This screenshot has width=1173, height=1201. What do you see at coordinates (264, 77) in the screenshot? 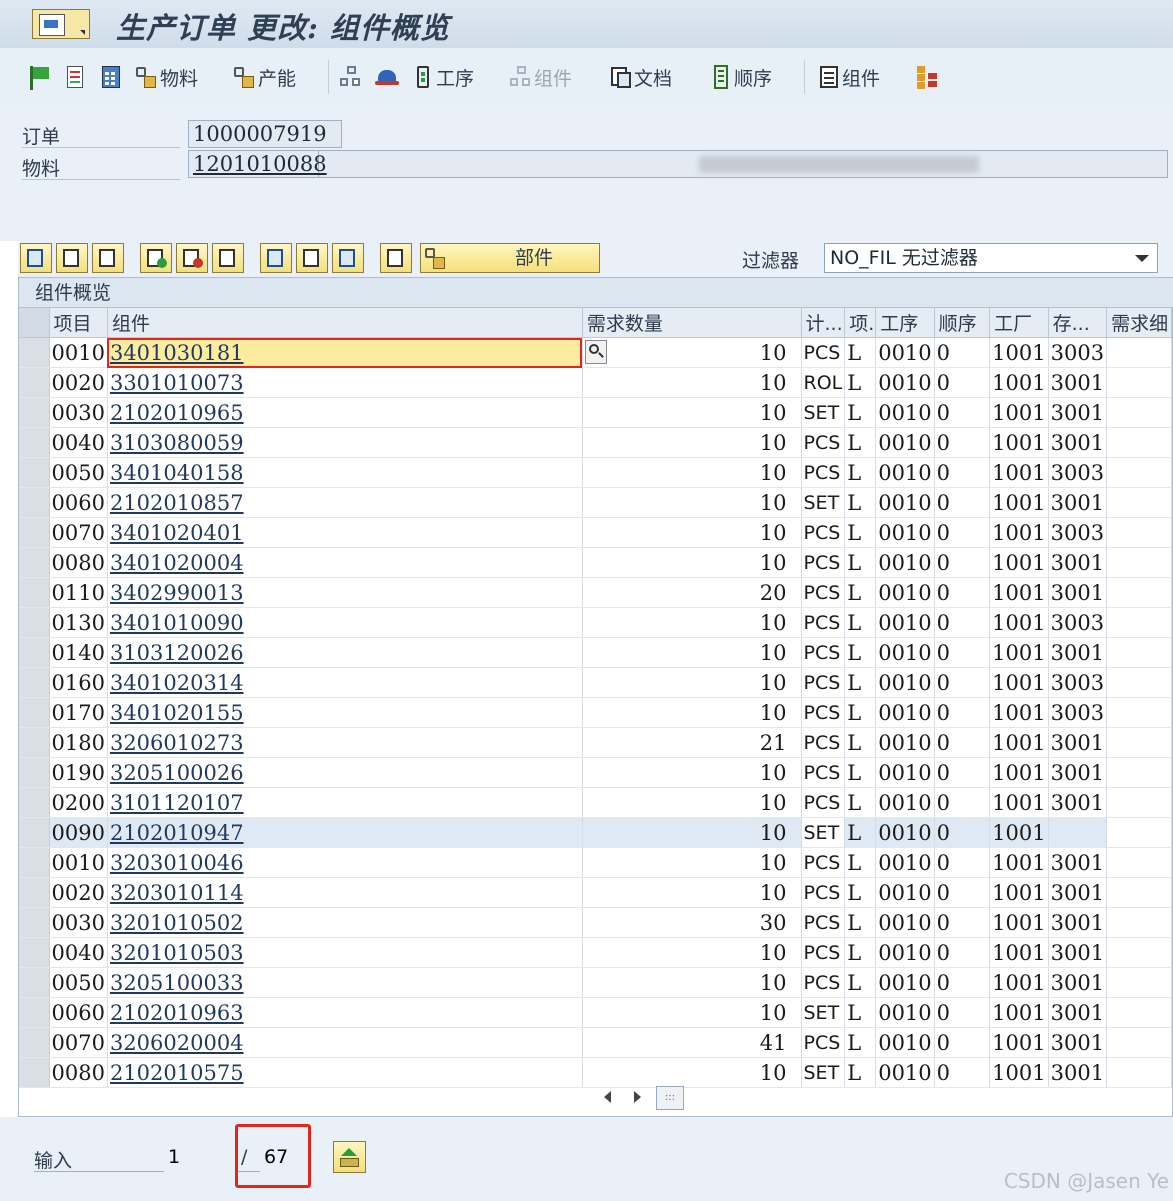
I see `capacity-button: 产能` at bounding box center [264, 77].